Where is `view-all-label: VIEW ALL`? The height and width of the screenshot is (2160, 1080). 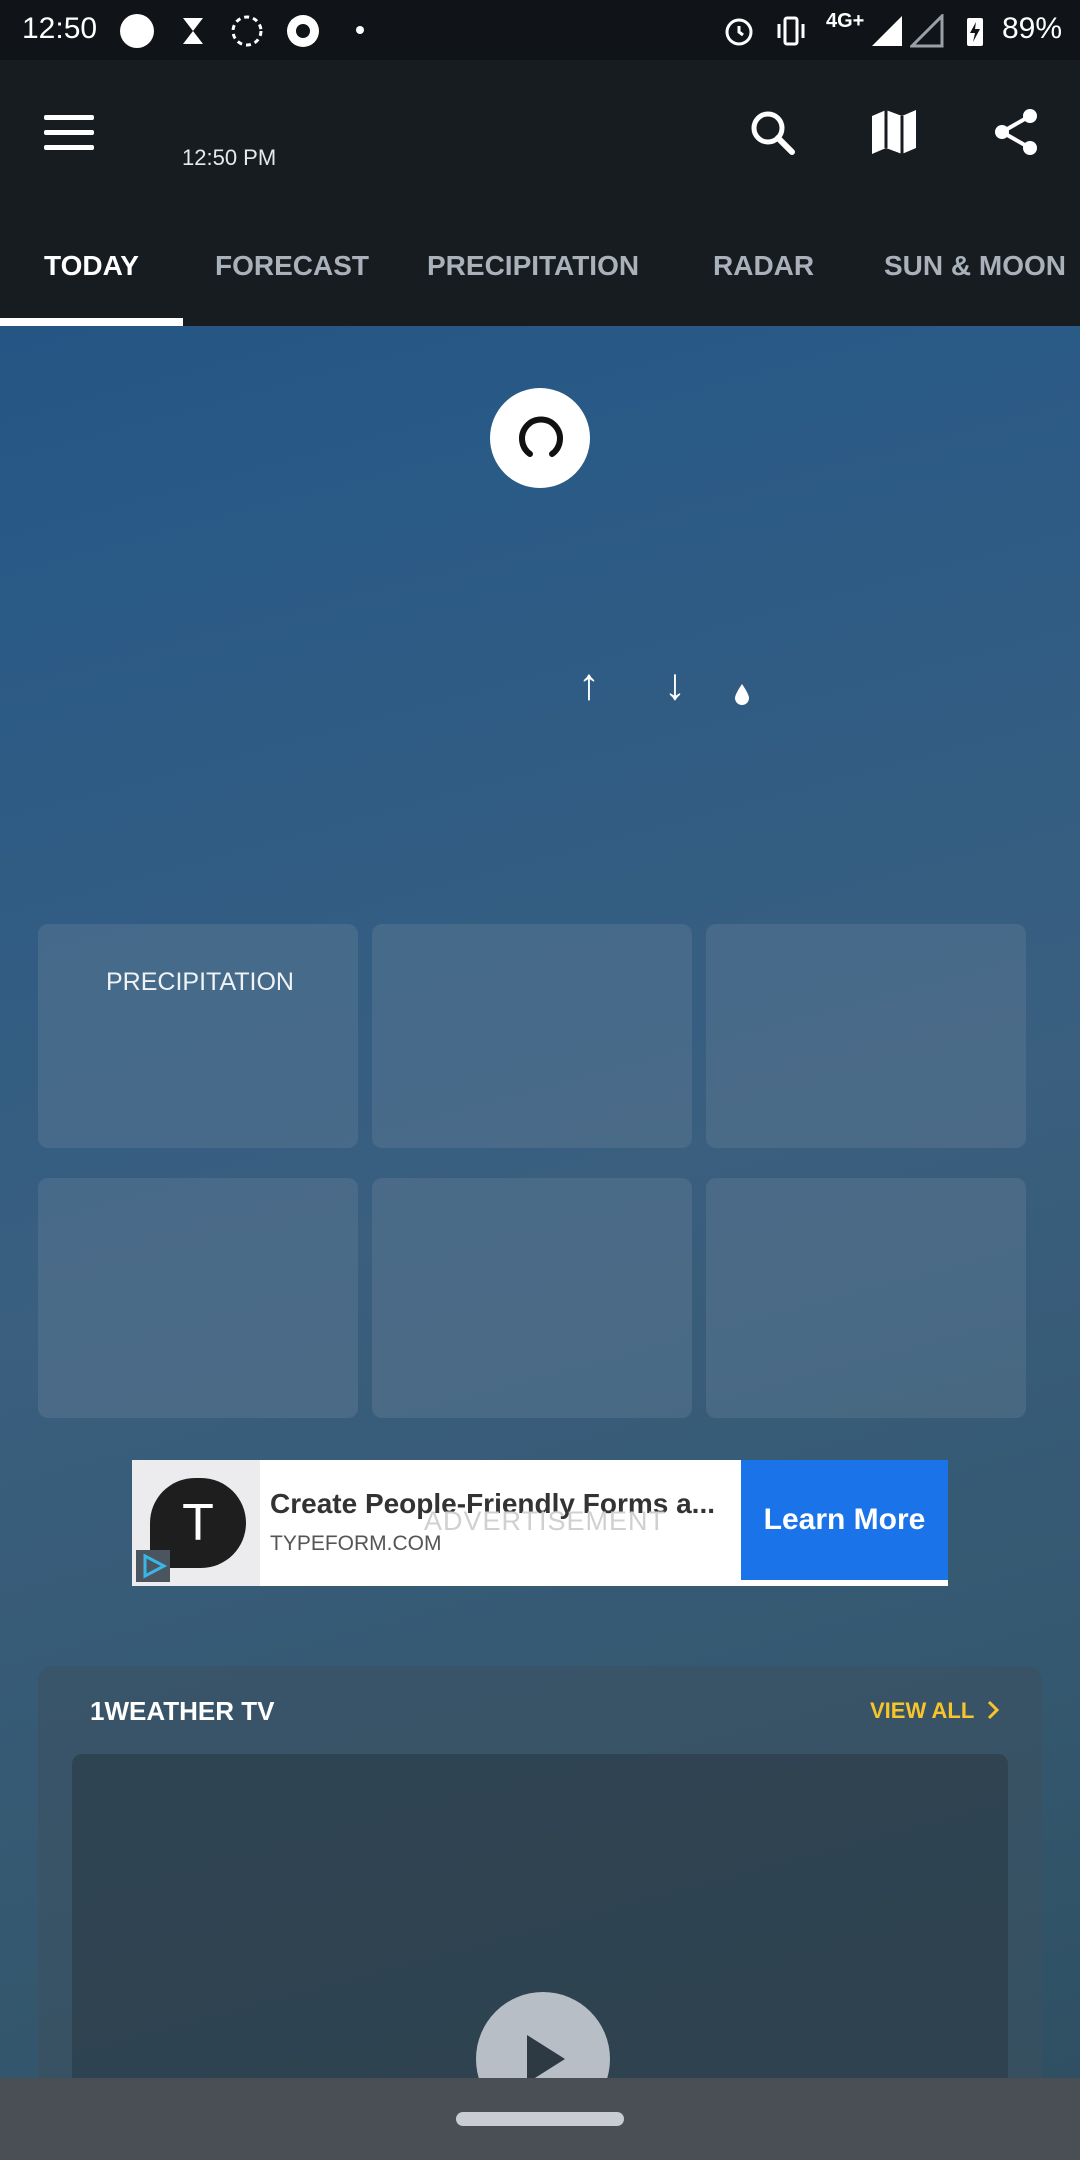 view-all-label: VIEW ALL is located at coordinates (921, 1710).